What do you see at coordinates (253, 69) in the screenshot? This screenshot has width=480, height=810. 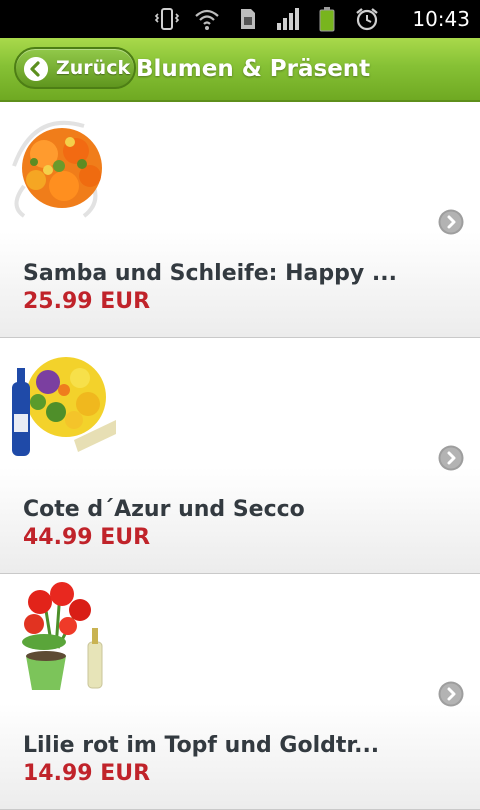 I see `page-title: Blumen & Präsent` at bounding box center [253, 69].